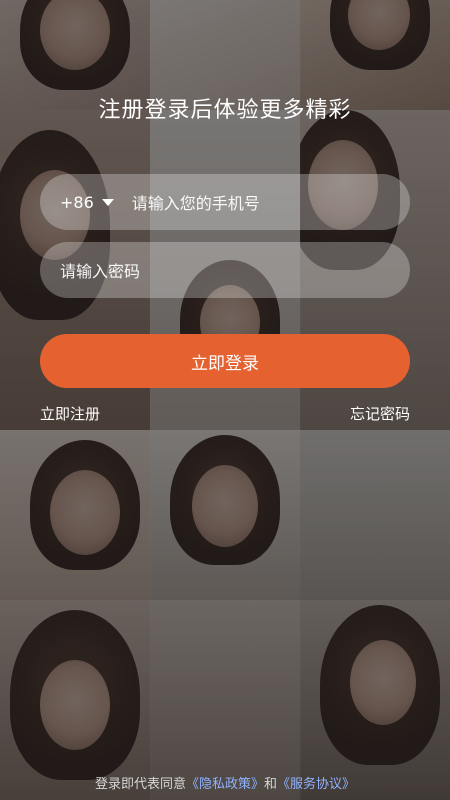 Image resolution: width=450 pixels, height=800 pixels. What do you see at coordinates (271, 784) in the screenshot?
I see `agreement-conjunction: 和` at bounding box center [271, 784].